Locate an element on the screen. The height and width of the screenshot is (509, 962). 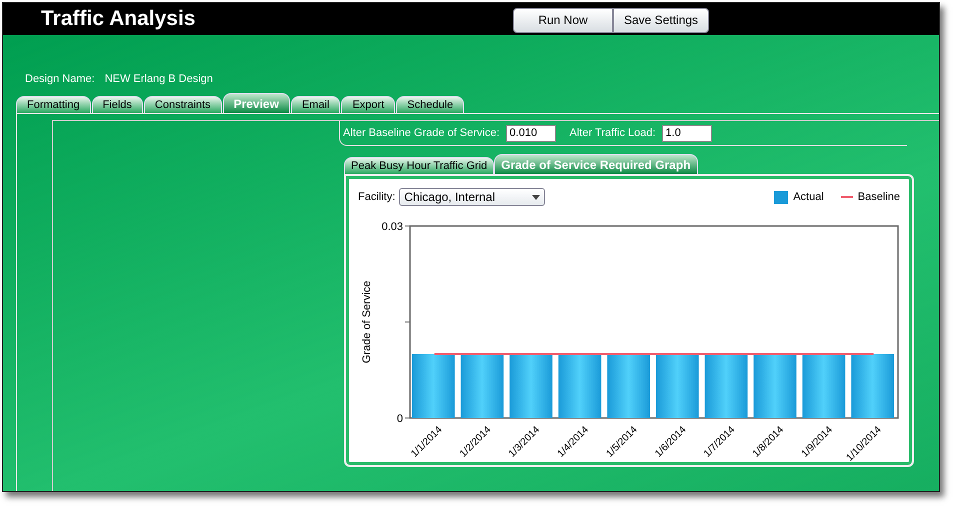
design-name-value: NEW Erlang B Design is located at coordinates (158, 79).